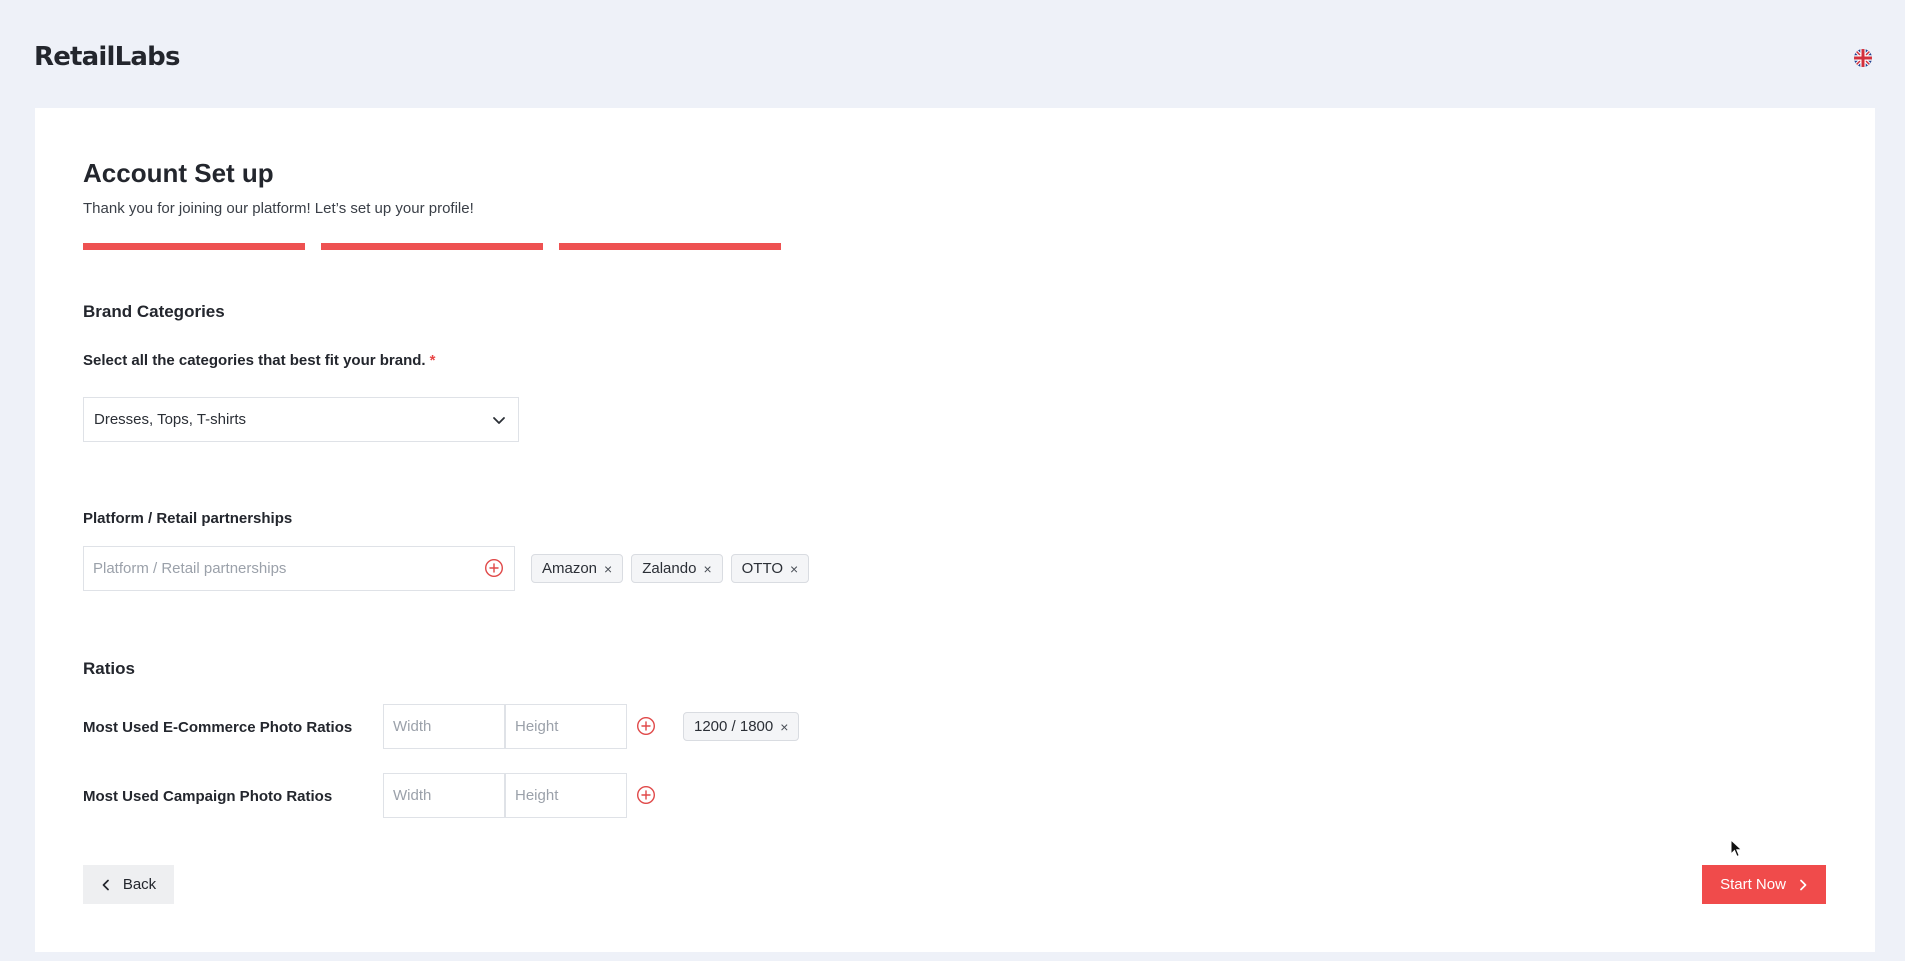 This screenshot has width=1905, height=961. I want to click on ecommerce-width-field, so click(444, 726).